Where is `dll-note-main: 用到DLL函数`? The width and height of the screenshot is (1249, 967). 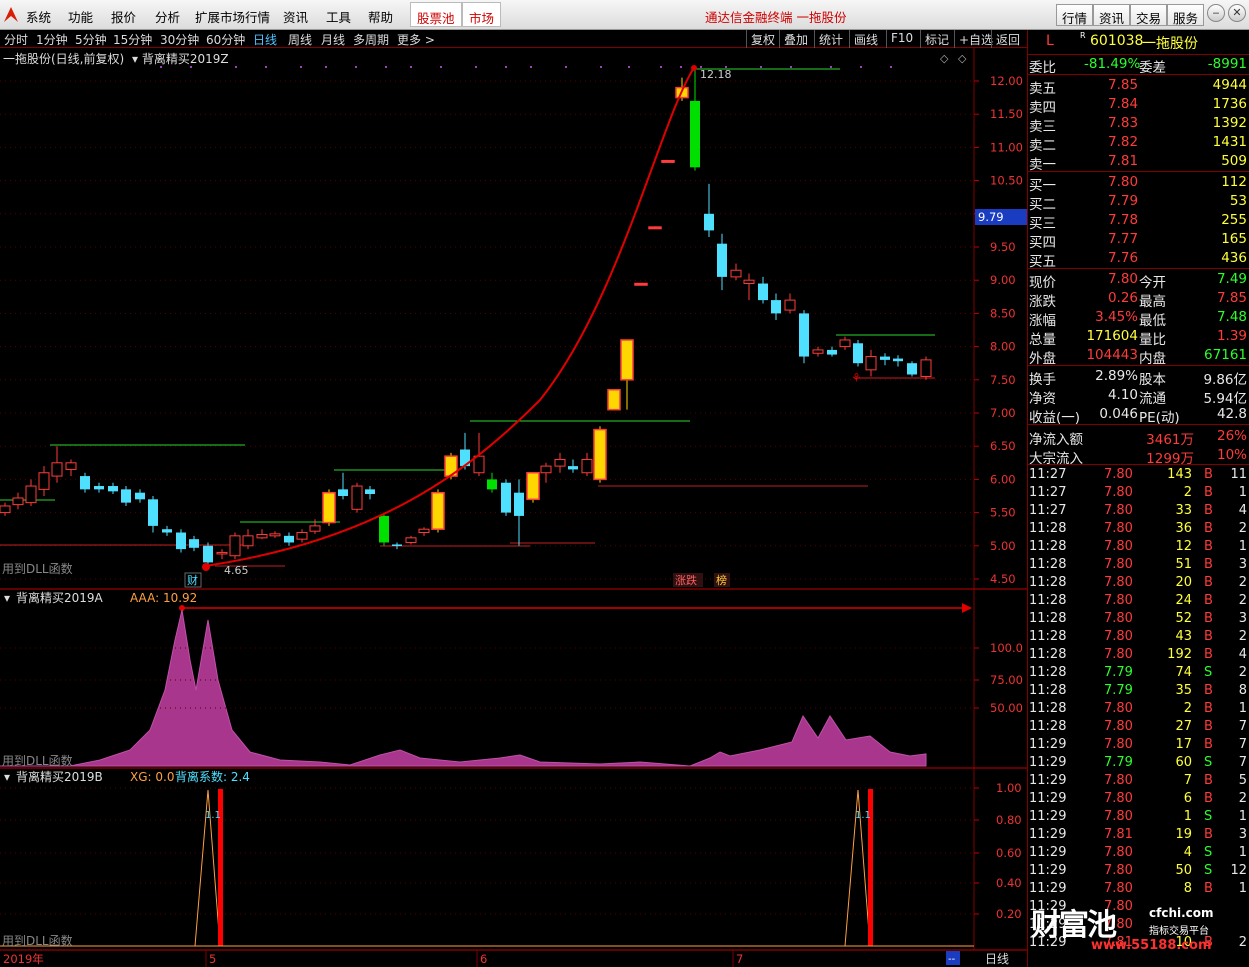
dll-note-main: 用到DLL函数 is located at coordinates (37, 568).